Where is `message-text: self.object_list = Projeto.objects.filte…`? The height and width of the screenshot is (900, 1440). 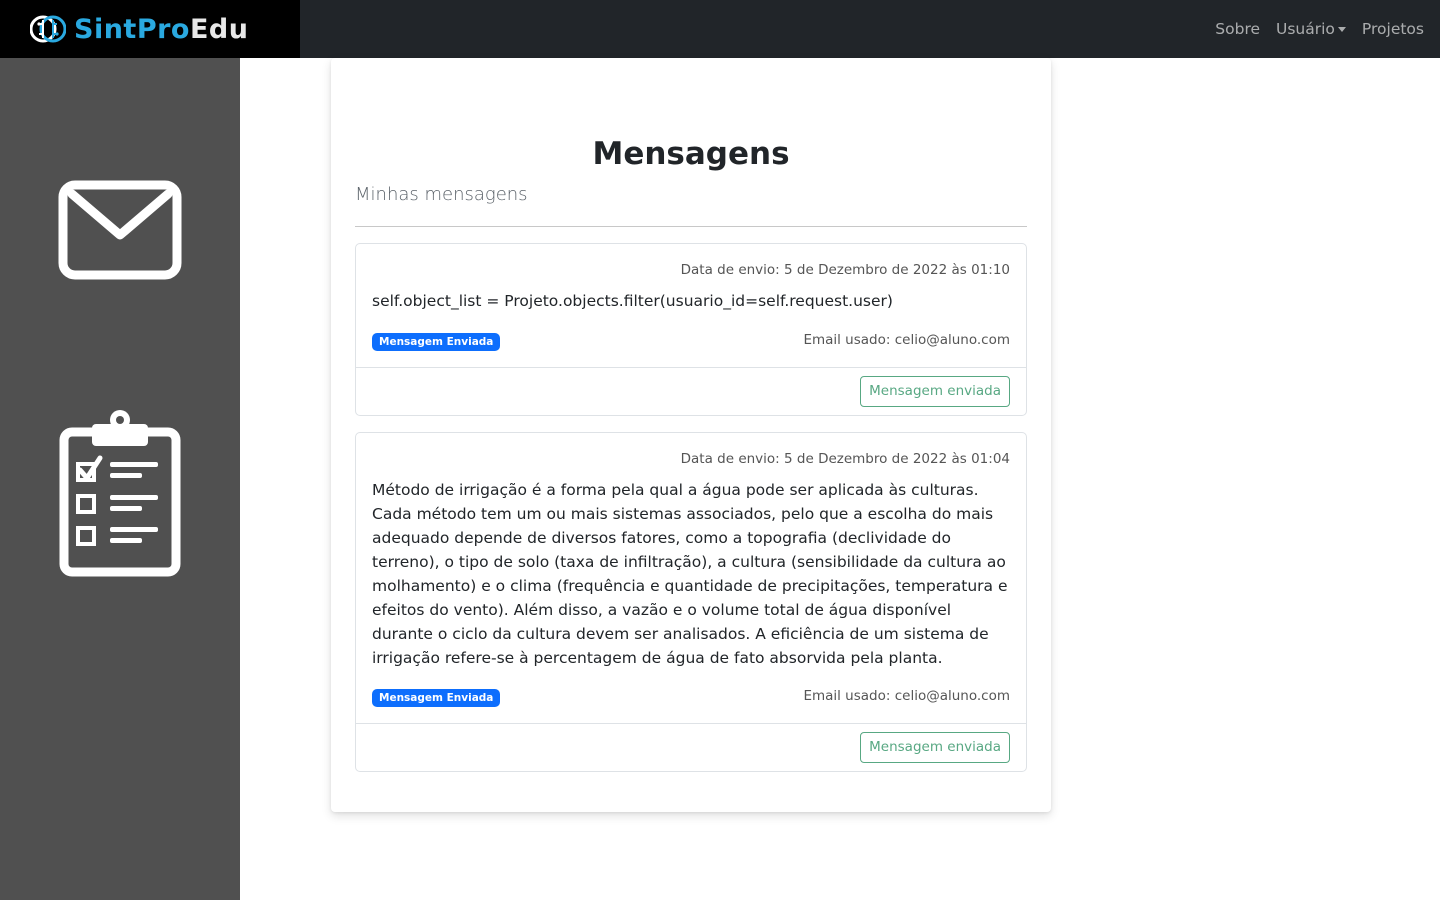
message-text: self.object_list = Projeto.objects.filte… is located at coordinates (632, 301).